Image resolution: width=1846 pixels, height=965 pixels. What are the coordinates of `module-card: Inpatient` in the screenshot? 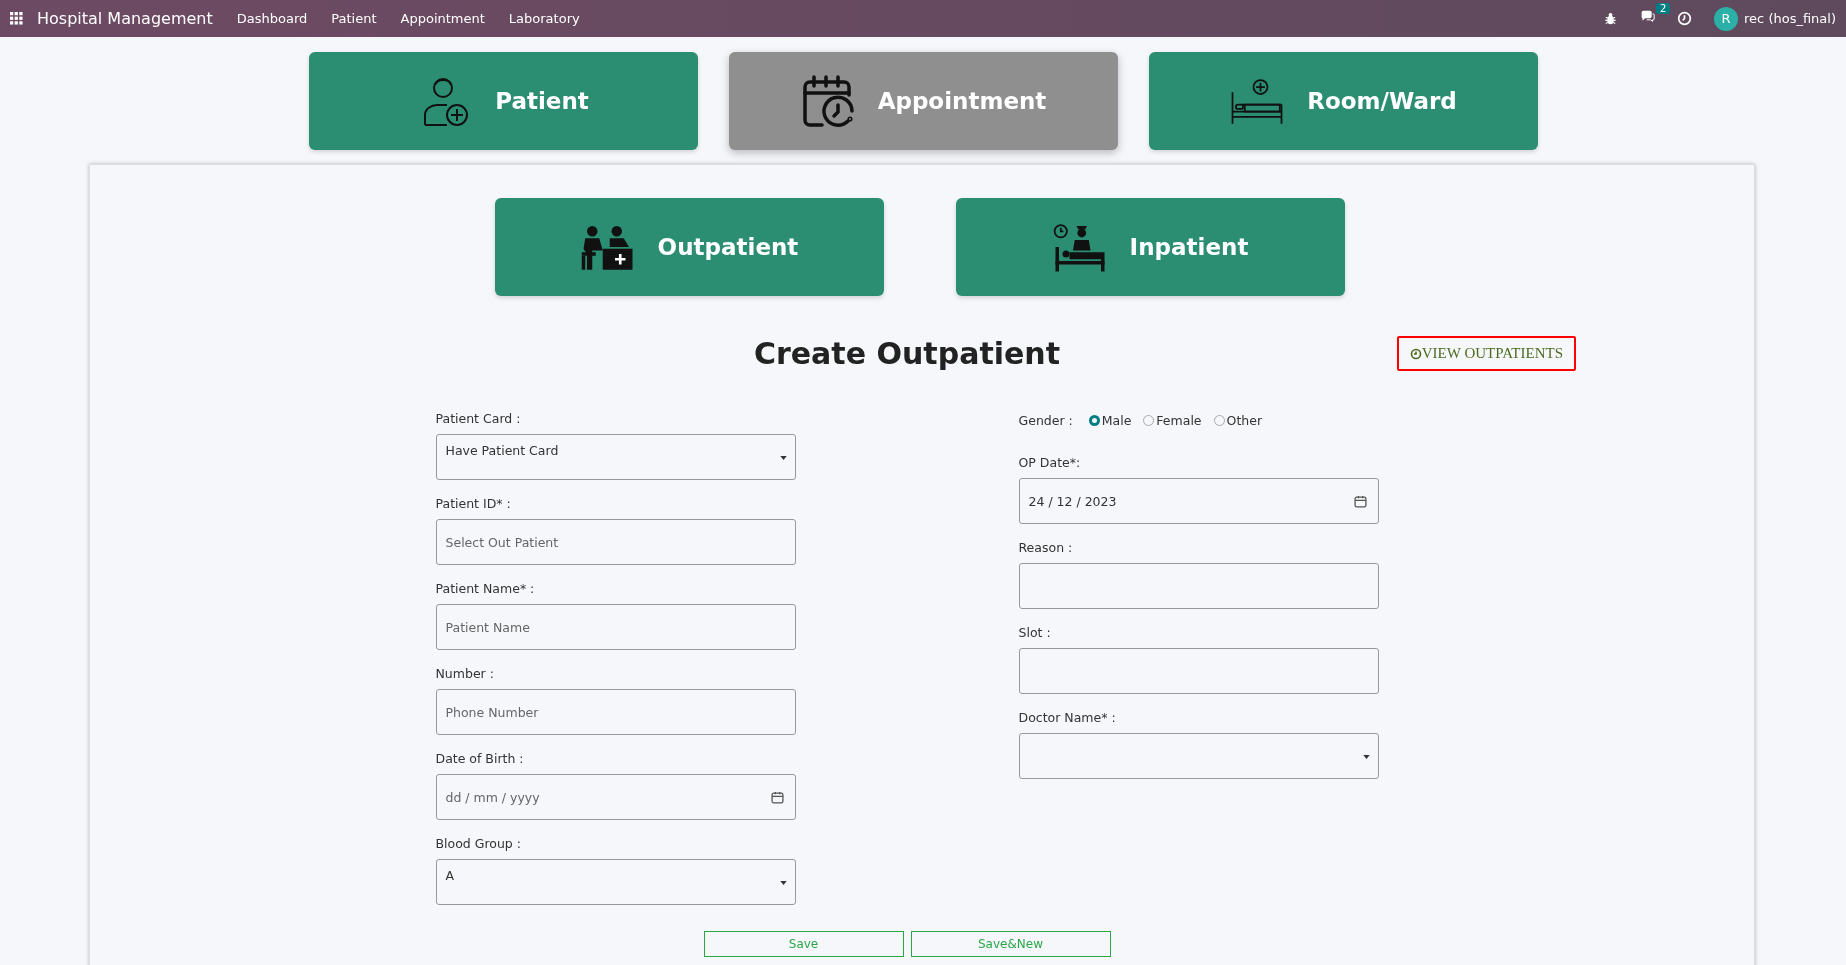 It's located at (1150, 247).